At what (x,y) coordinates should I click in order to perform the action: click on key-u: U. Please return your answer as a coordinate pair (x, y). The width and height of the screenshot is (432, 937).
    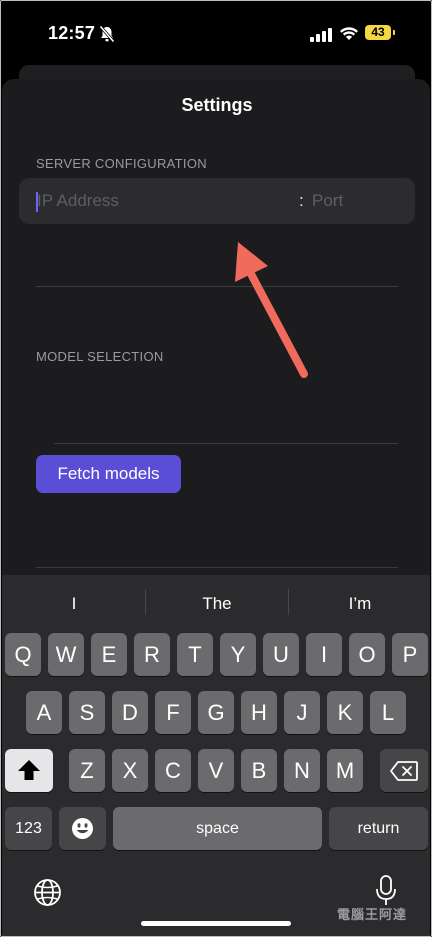
    Looking at the image, I should click on (281, 654).